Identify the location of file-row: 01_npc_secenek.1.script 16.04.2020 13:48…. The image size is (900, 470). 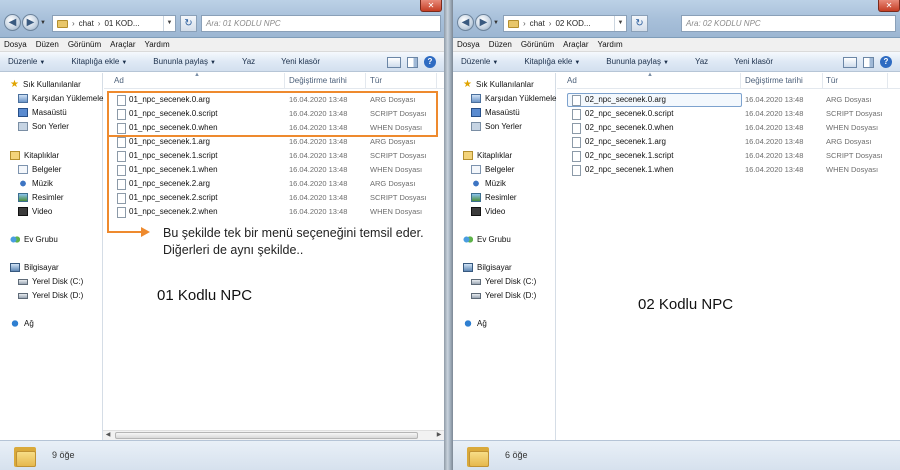
(274, 156).